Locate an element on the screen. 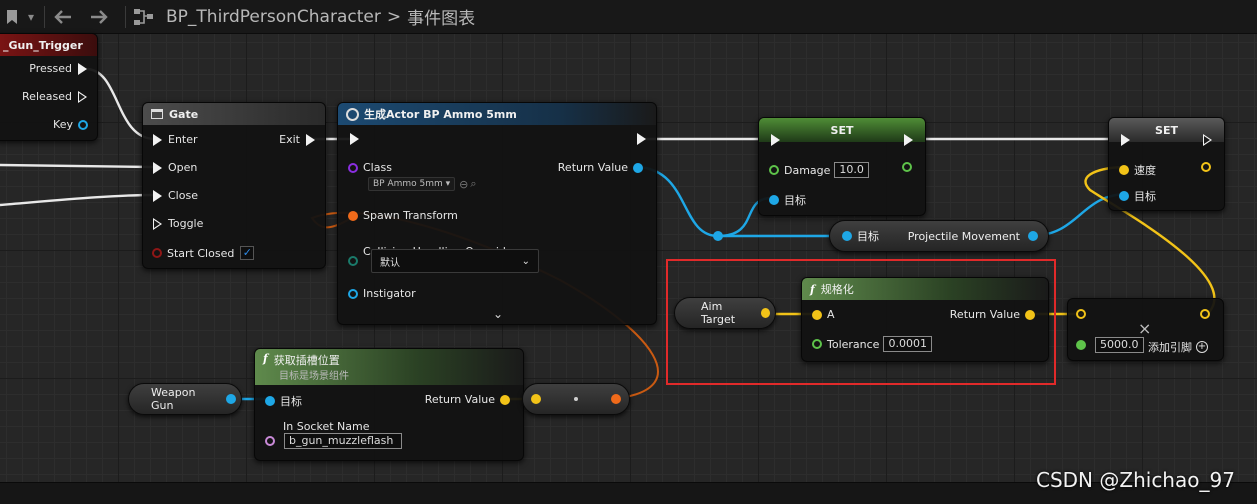  toggle-pin: Toggle is located at coordinates (175, 223).